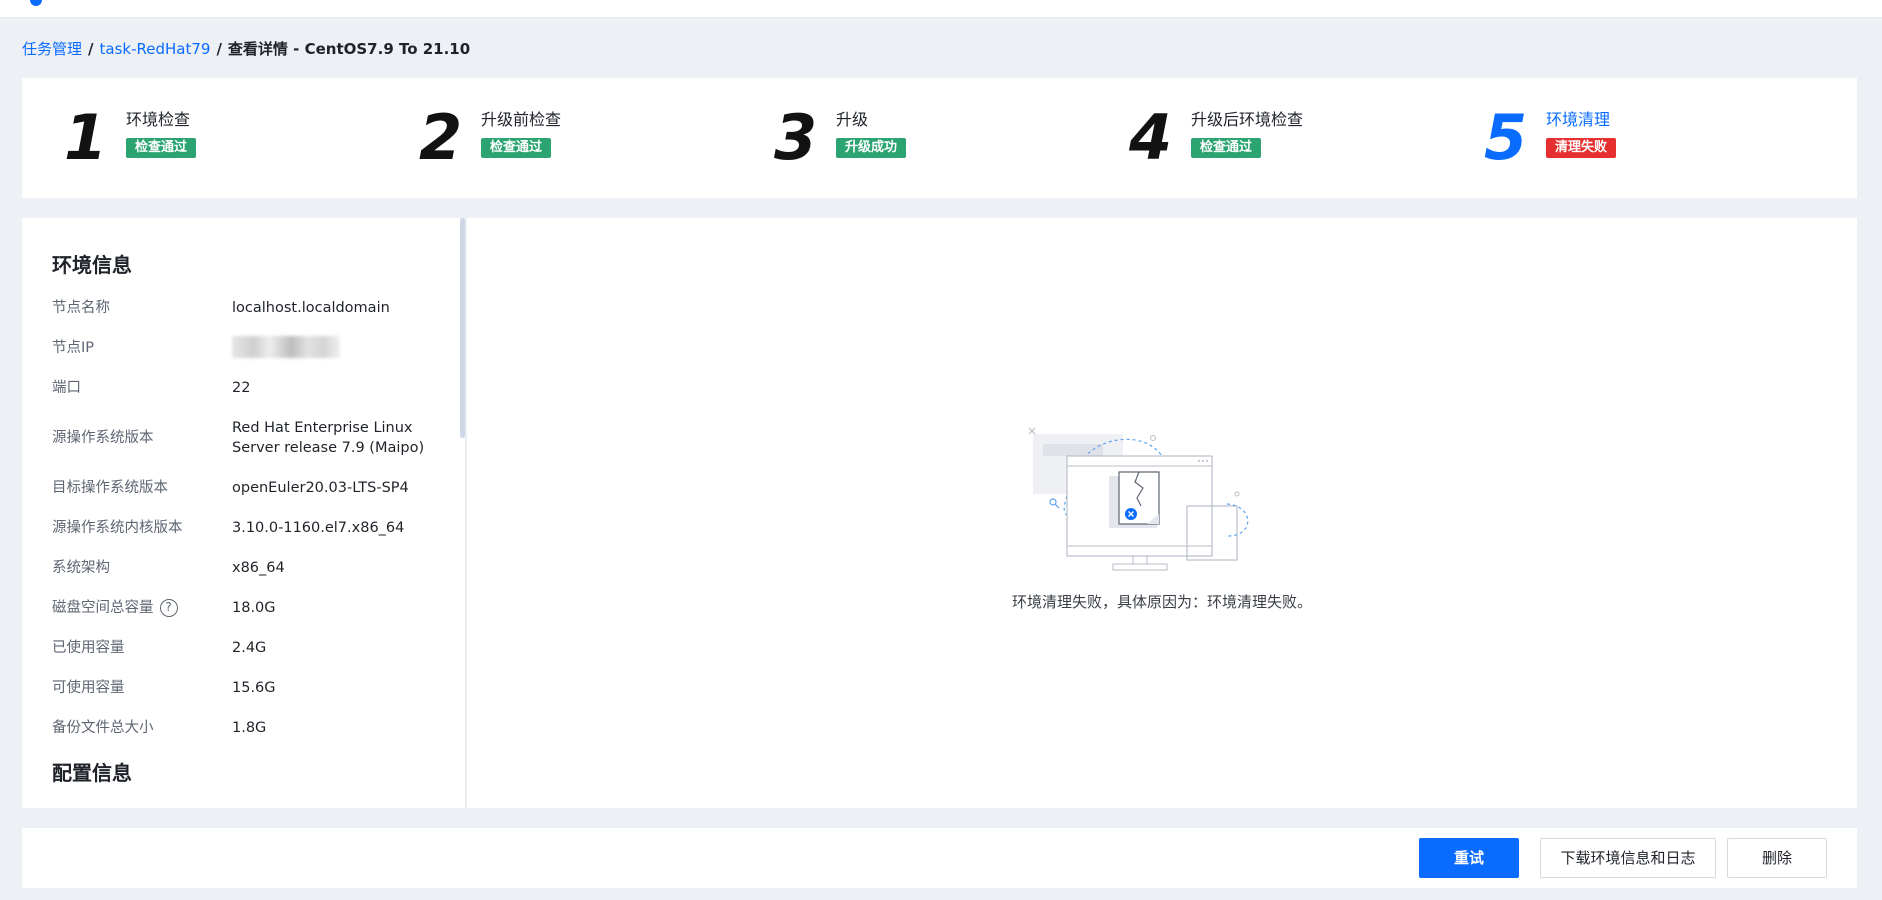  I want to click on step-number: 3, so click(796, 137).